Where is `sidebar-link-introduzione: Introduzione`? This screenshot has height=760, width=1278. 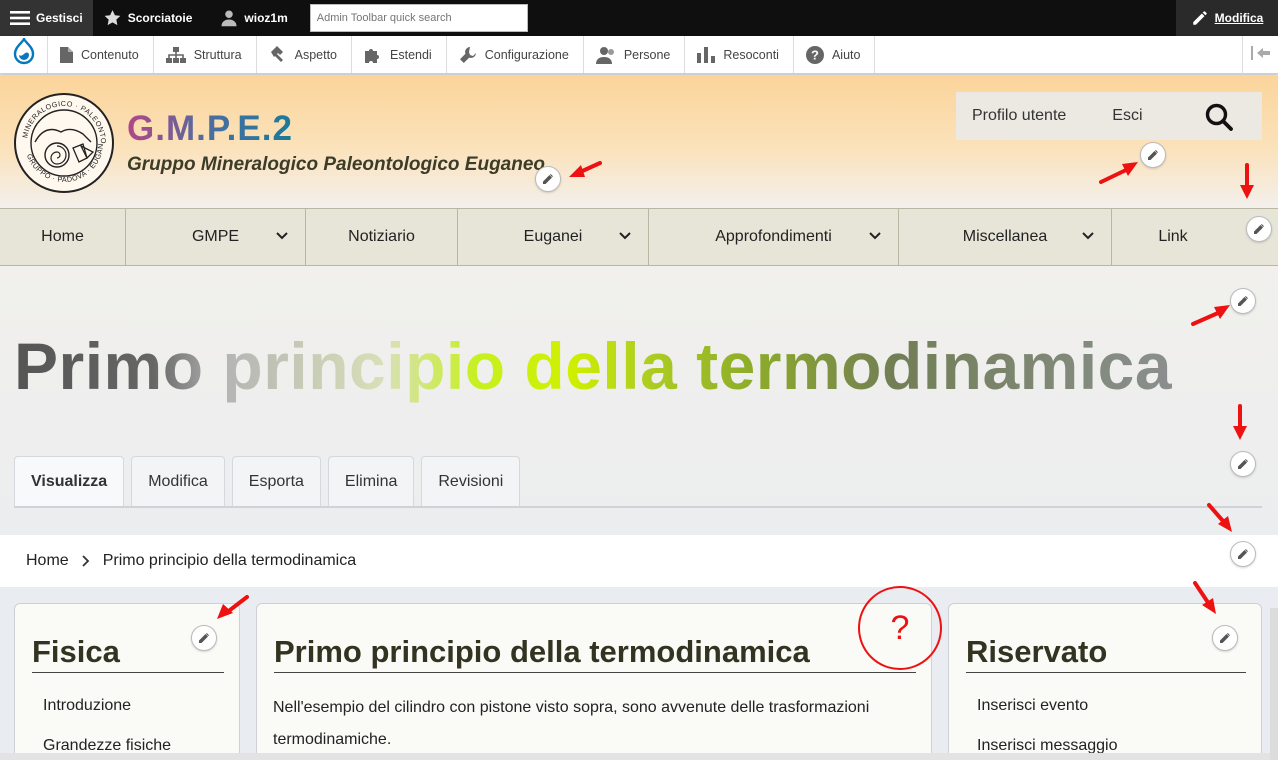
sidebar-link-introduzione: Introduzione is located at coordinates (87, 706).